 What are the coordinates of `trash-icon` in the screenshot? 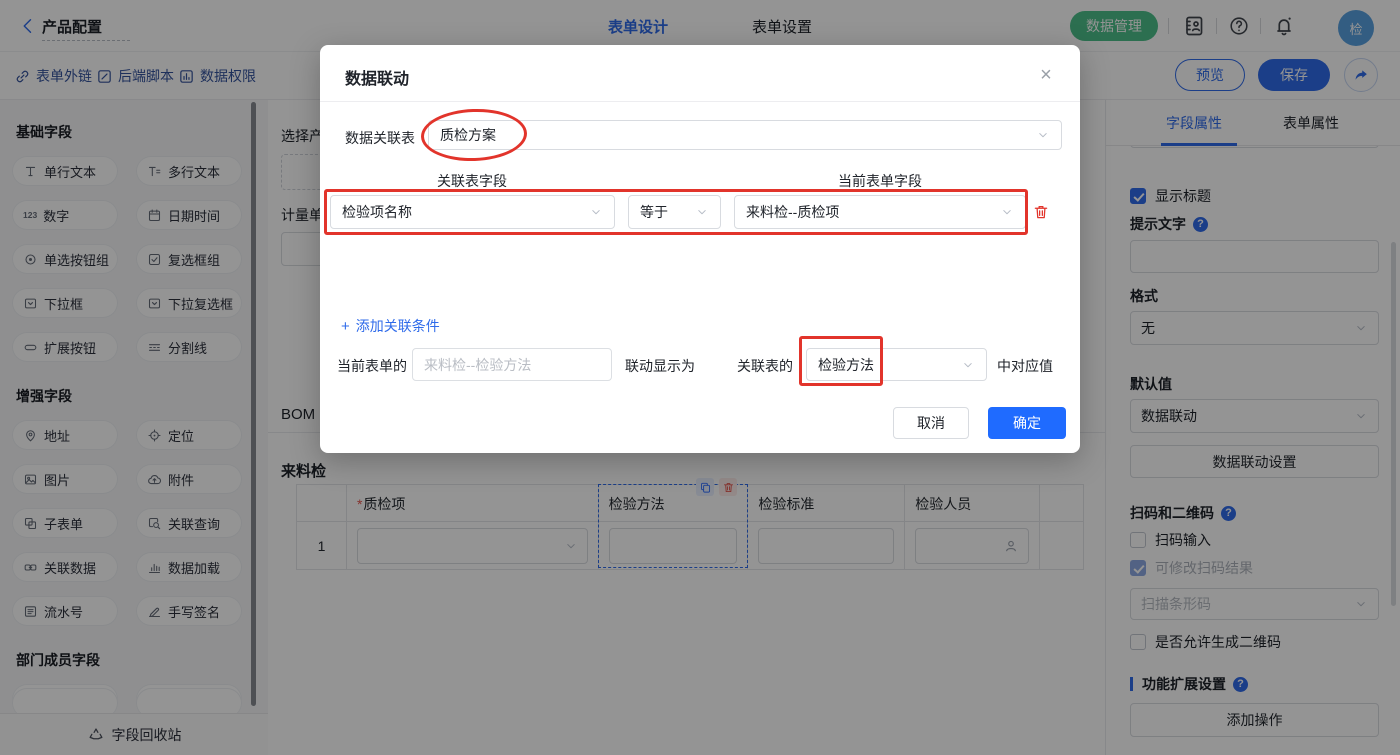 It's located at (1041, 212).